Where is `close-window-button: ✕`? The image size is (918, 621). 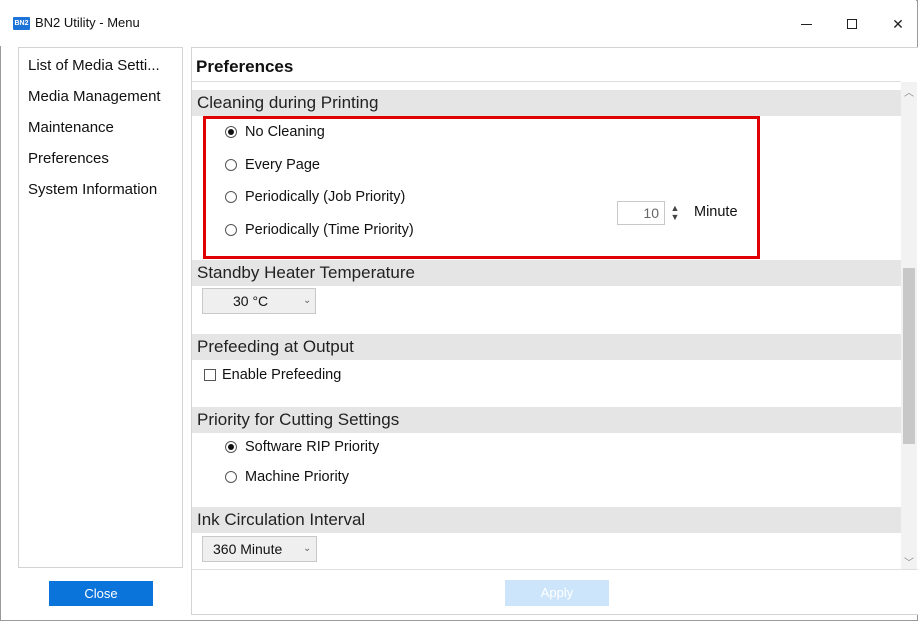 close-window-button: ✕ is located at coordinates (896, 24).